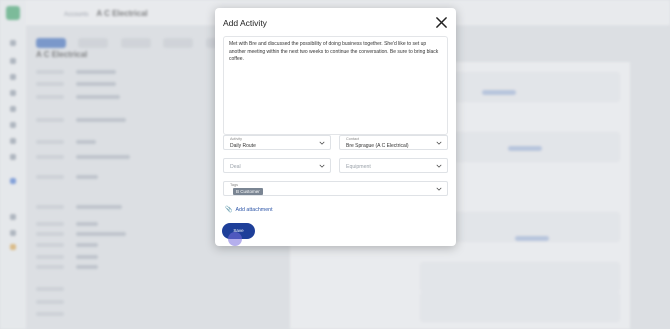 The image size is (670, 329). I want to click on equipment-select: Equipment, so click(393, 165).